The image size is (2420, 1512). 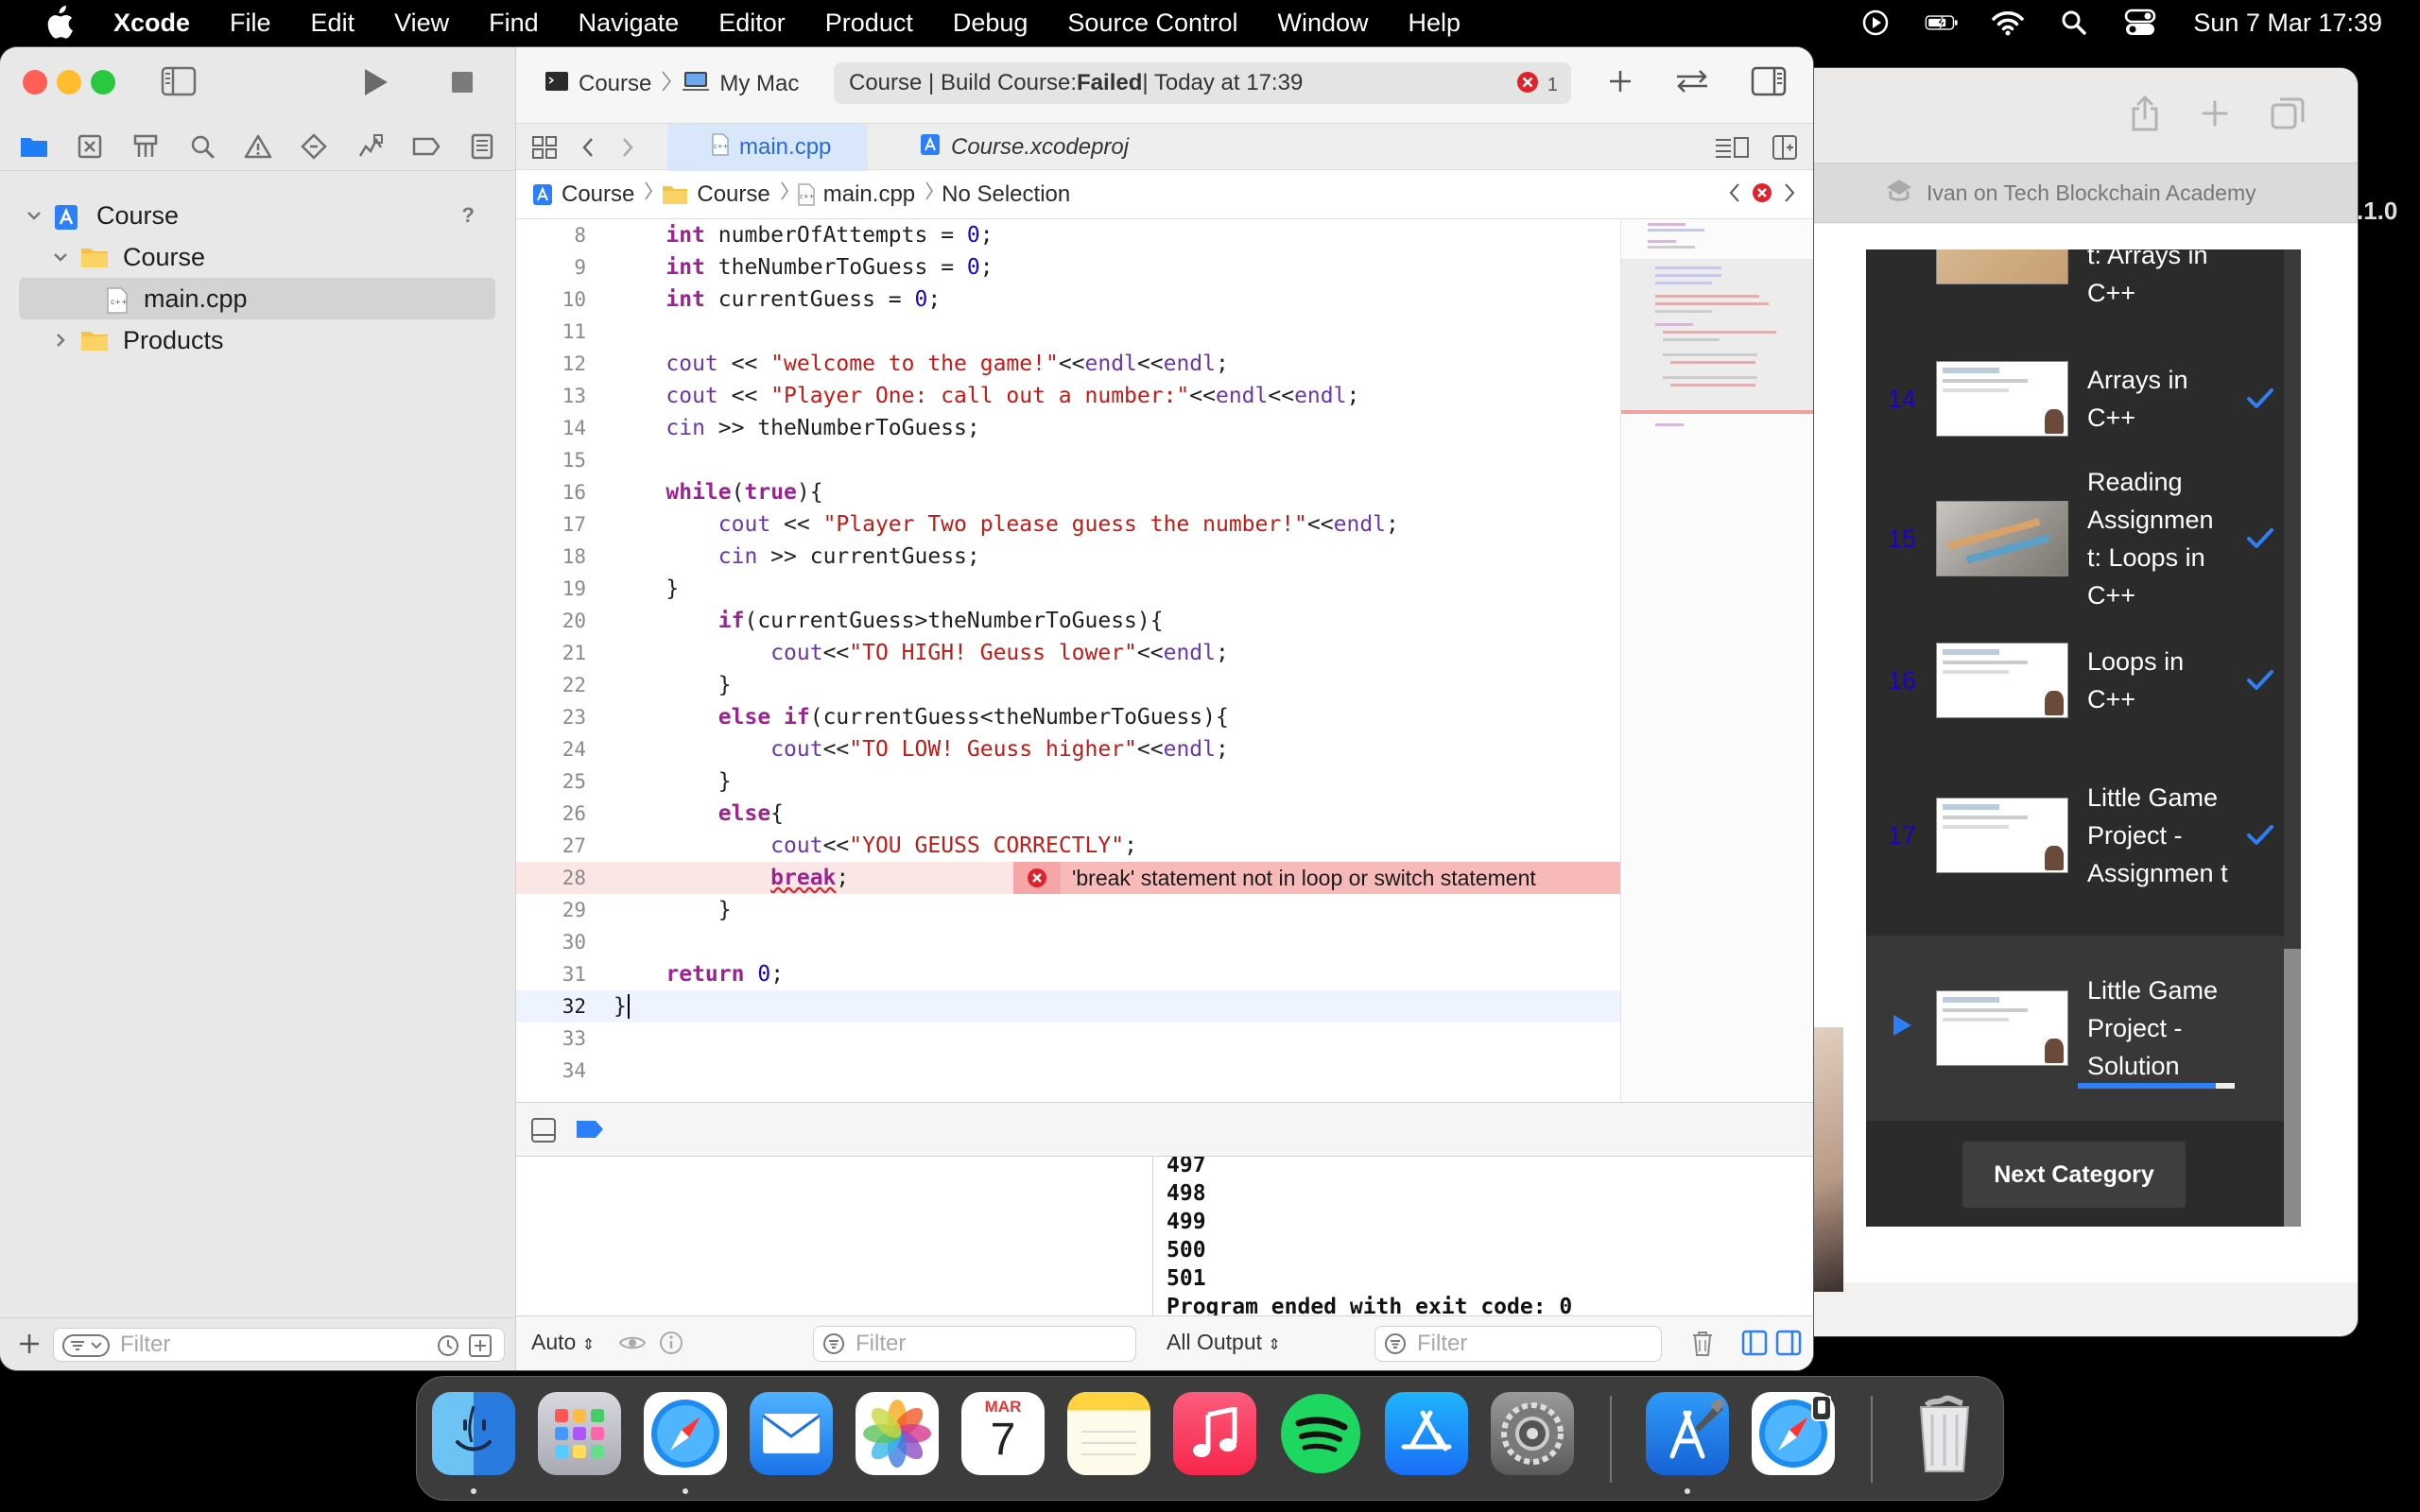 What do you see at coordinates (685, 1433) in the screenshot?
I see `safari-icon` at bounding box center [685, 1433].